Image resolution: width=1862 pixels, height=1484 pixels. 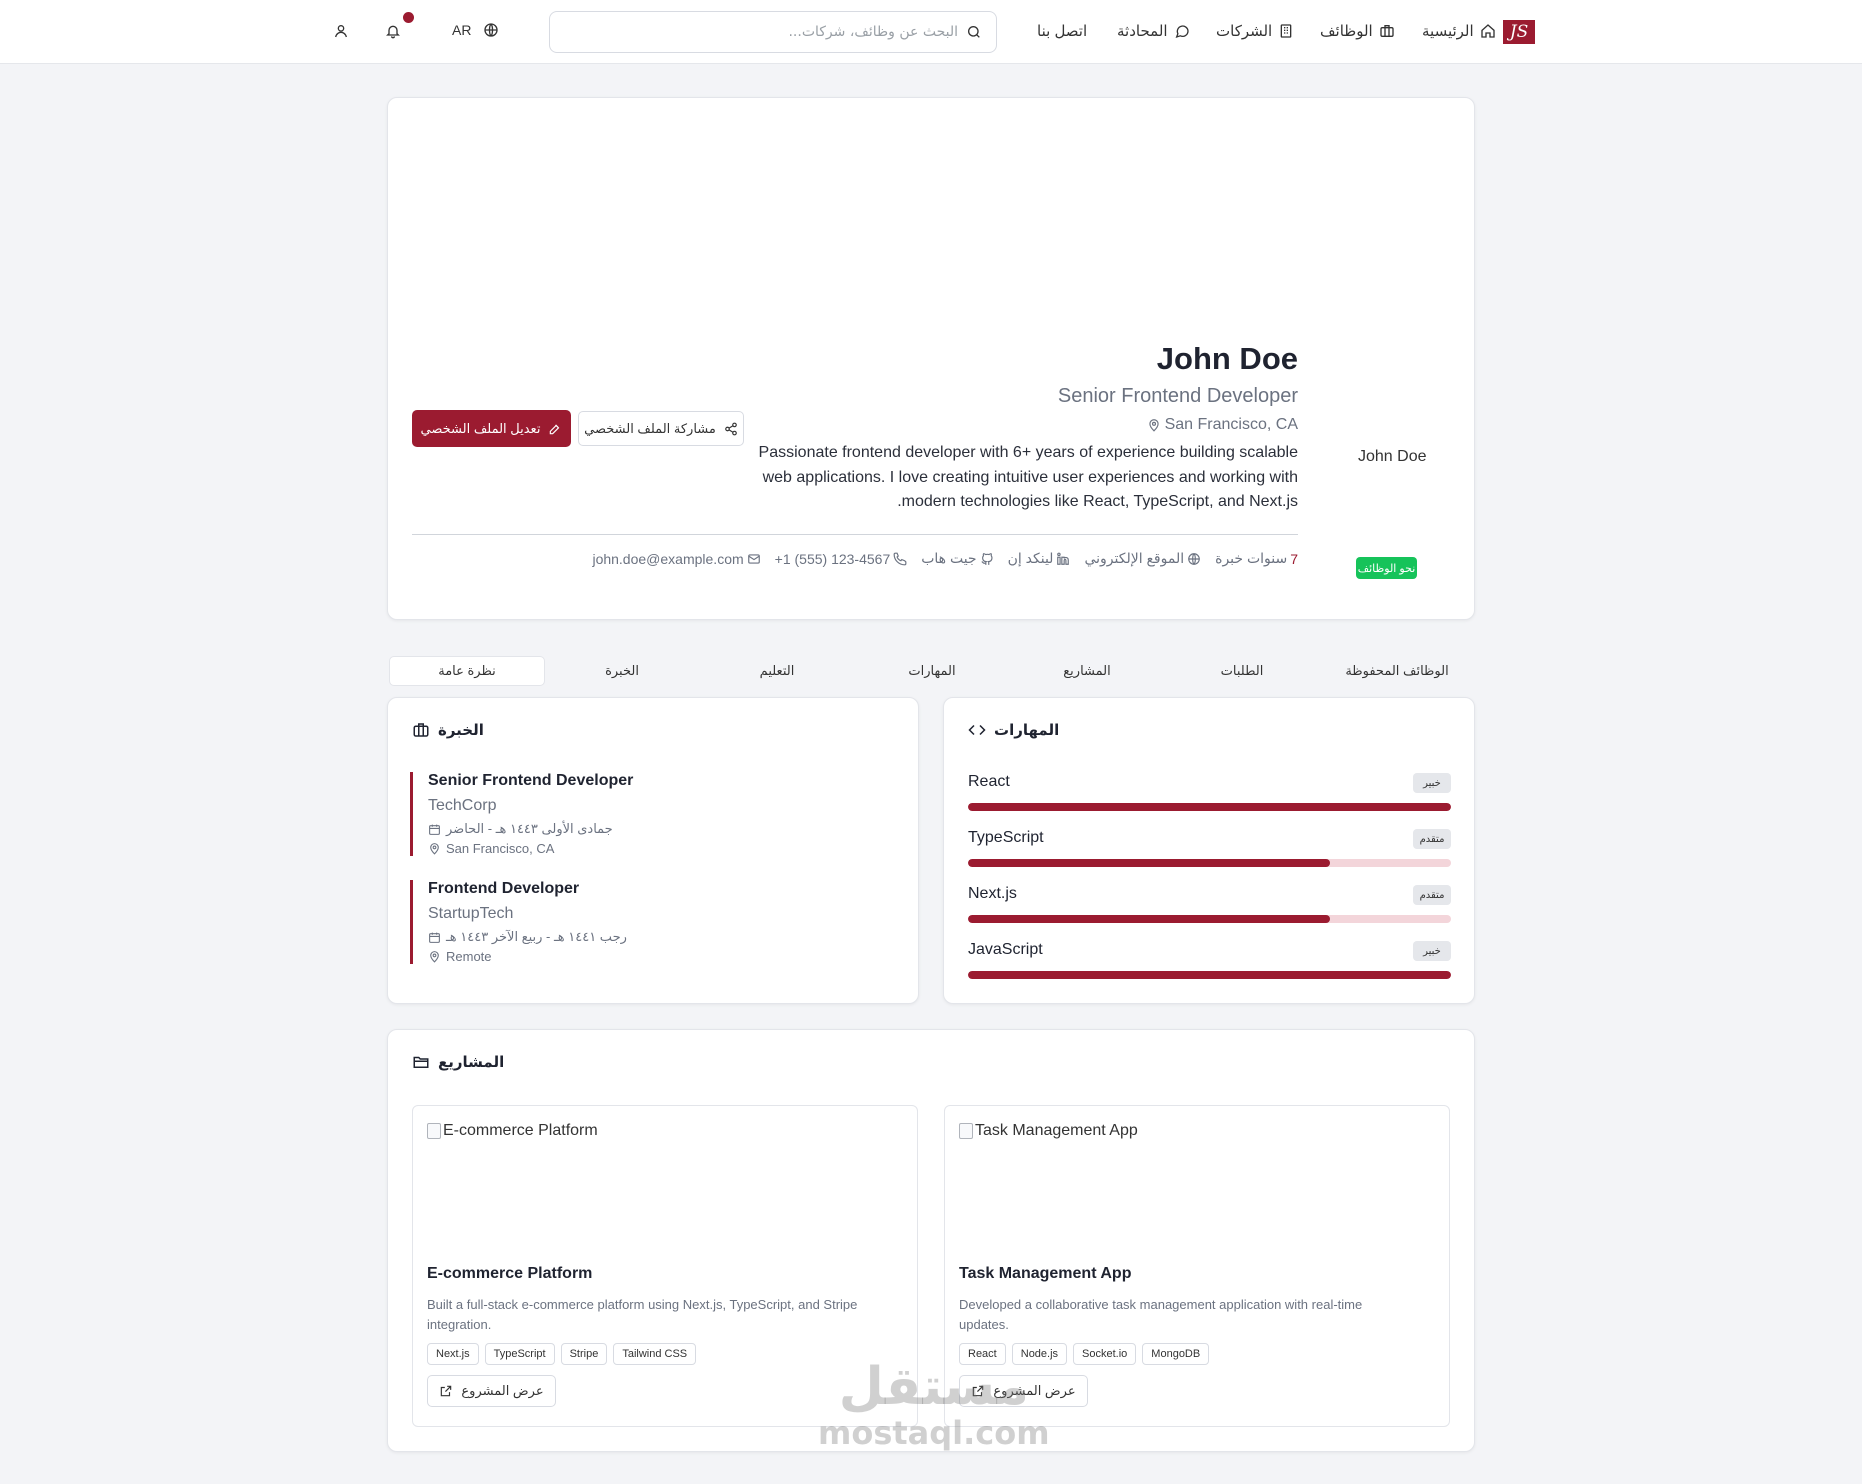 What do you see at coordinates (1397, 671) in the screenshot?
I see `tab-saved-jobs: الوظائف المحفوظة` at bounding box center [1397, 671].